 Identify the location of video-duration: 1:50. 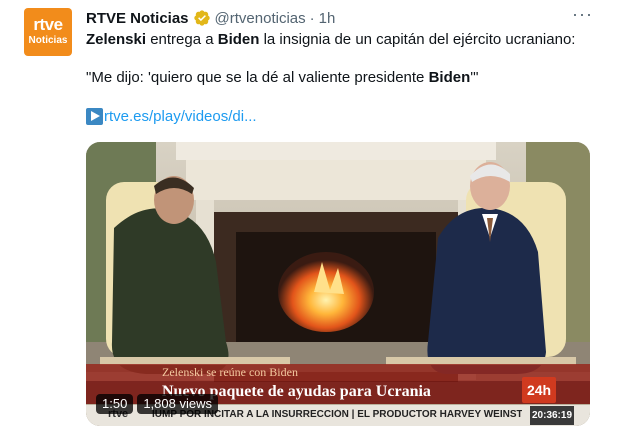
(115, 404).